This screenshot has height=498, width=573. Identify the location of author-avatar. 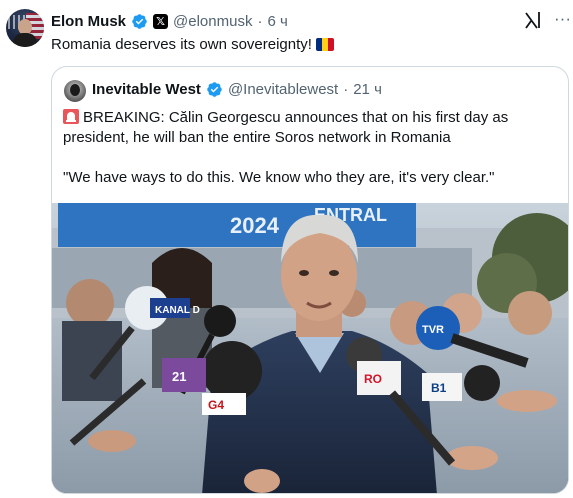
(25, 28).